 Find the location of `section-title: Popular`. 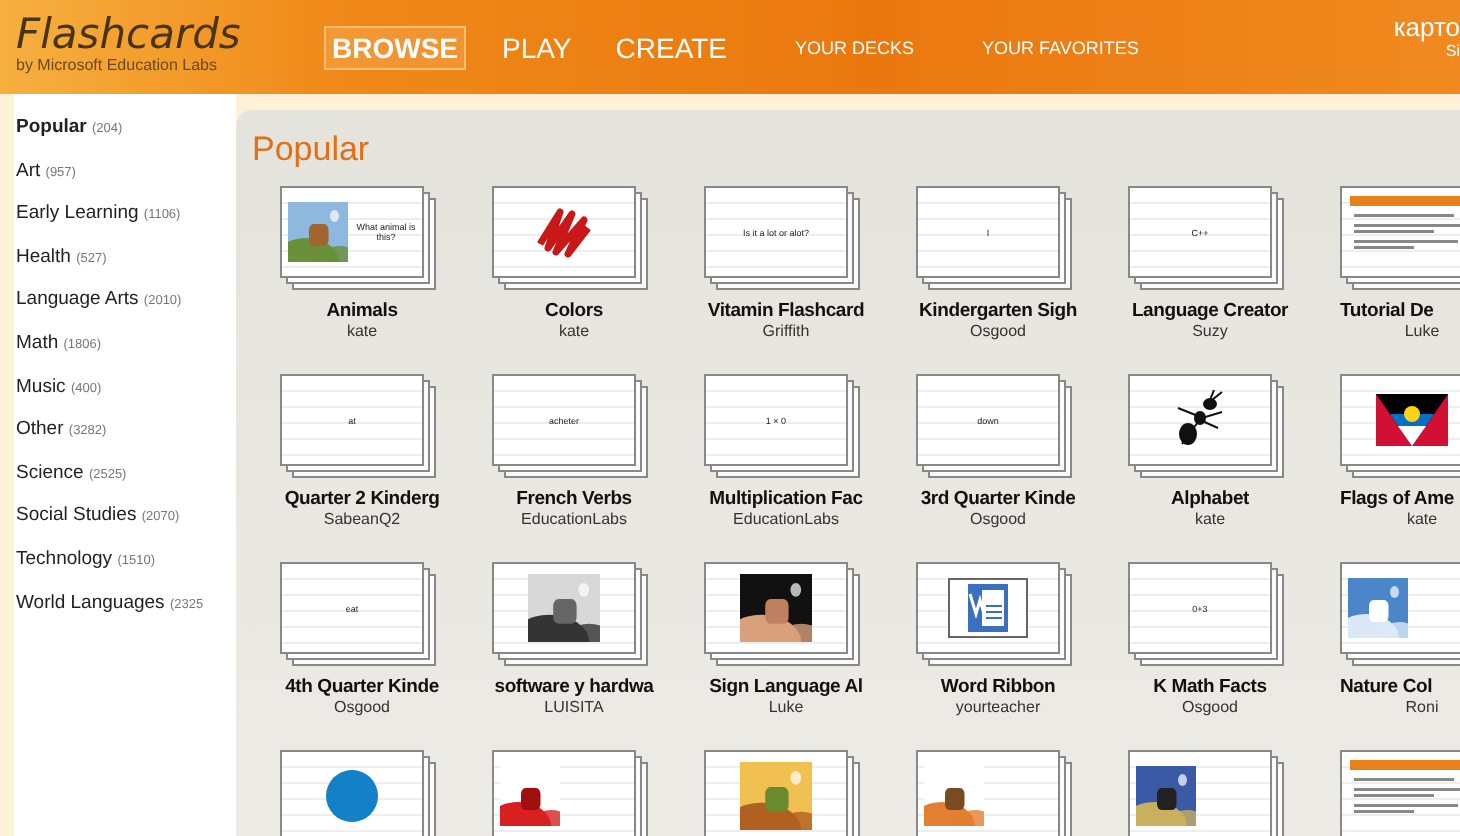

section-title: Popular is located at coordinates (311, 150).